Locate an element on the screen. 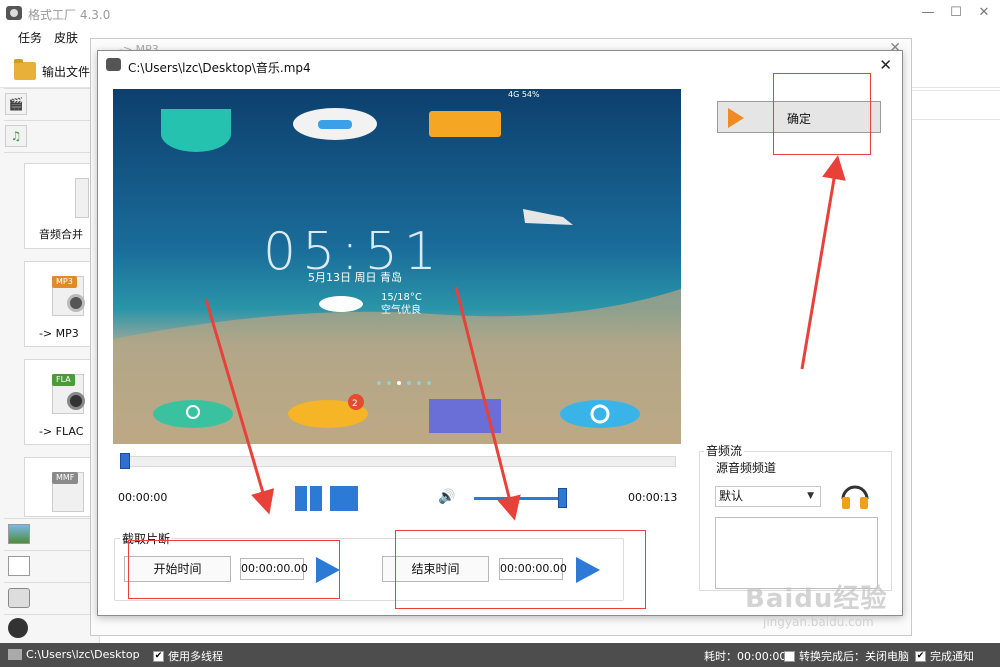 This screenshot has width=1000, height=667. notify-option: ✔ 完成通知 is located at coordinates (944, 656).